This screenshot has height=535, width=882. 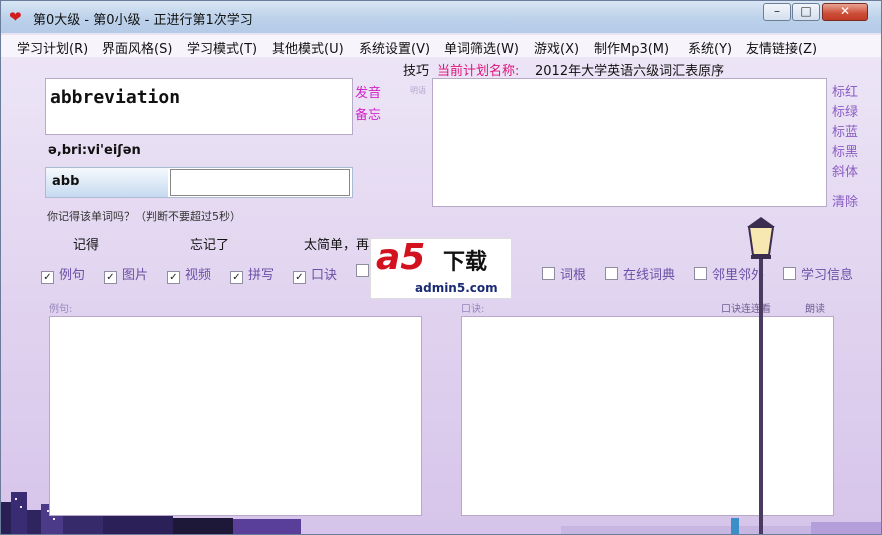 I want to click on read-aloud-link: 朗读, so click(x=815, y=307).